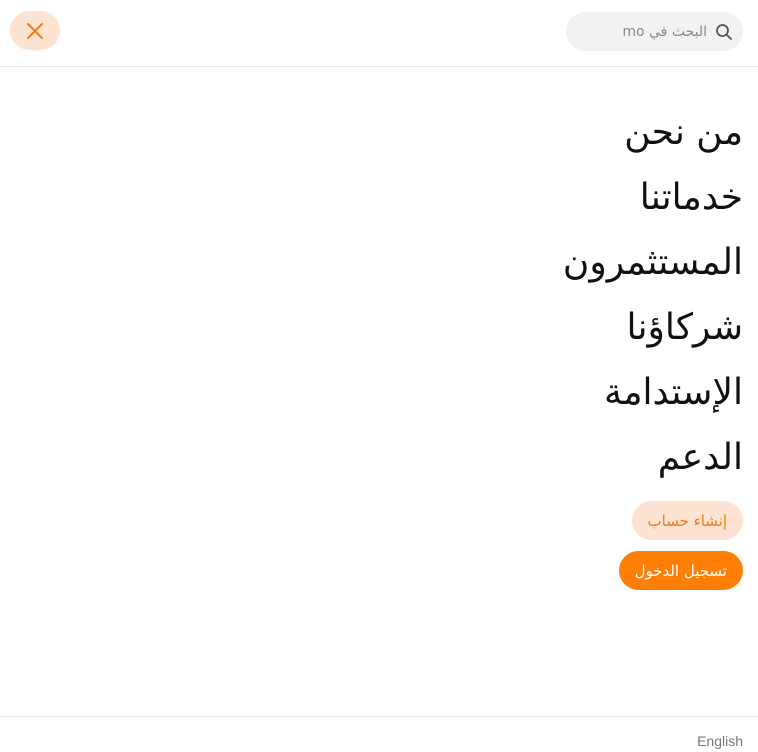 This screenshot has width=758, height=752. What do you see at coordinates (724, 31) in the screenshot?
I see `search-icon` at bounding box center [724, 31].